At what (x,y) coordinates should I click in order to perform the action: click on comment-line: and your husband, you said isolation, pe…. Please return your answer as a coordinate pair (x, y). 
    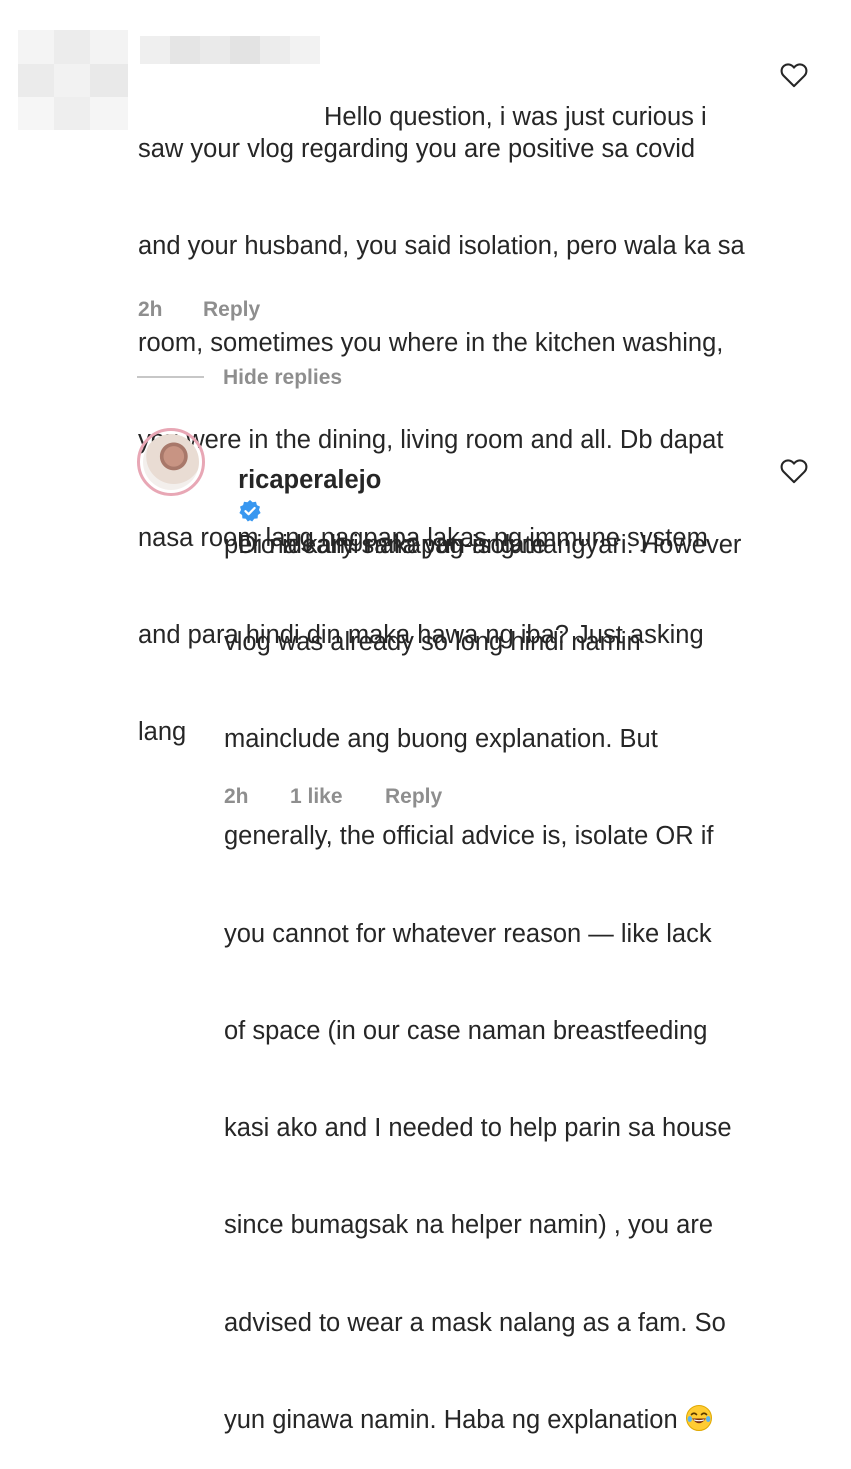
    Looking at the image, I should click on (441, 246).